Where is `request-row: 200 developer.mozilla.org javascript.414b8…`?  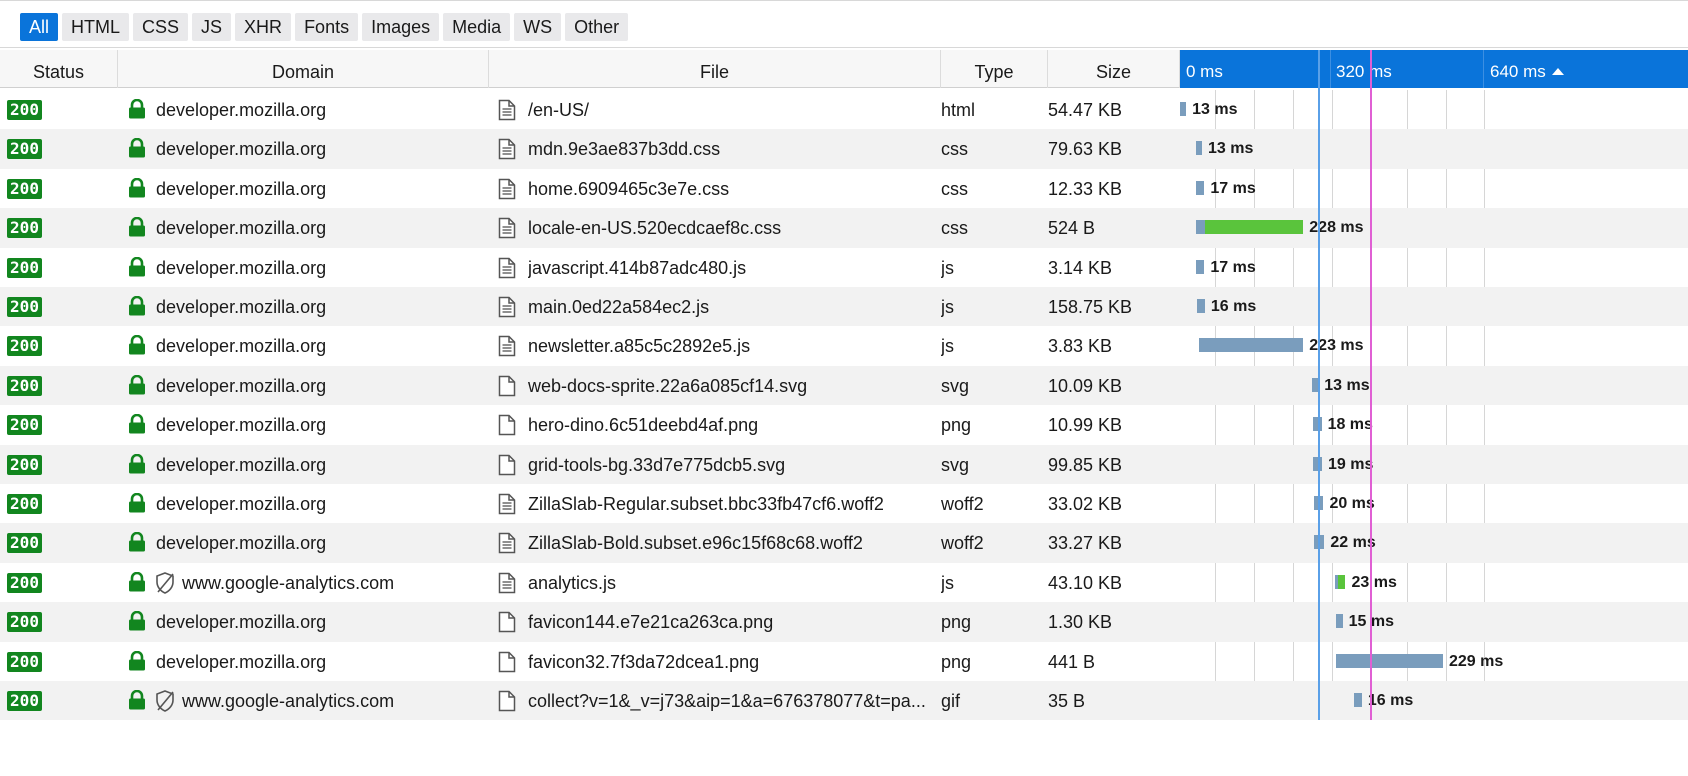
request-row: 200 developer.mozilla.org javascript.414b8… is located at coordinates (844, 267).